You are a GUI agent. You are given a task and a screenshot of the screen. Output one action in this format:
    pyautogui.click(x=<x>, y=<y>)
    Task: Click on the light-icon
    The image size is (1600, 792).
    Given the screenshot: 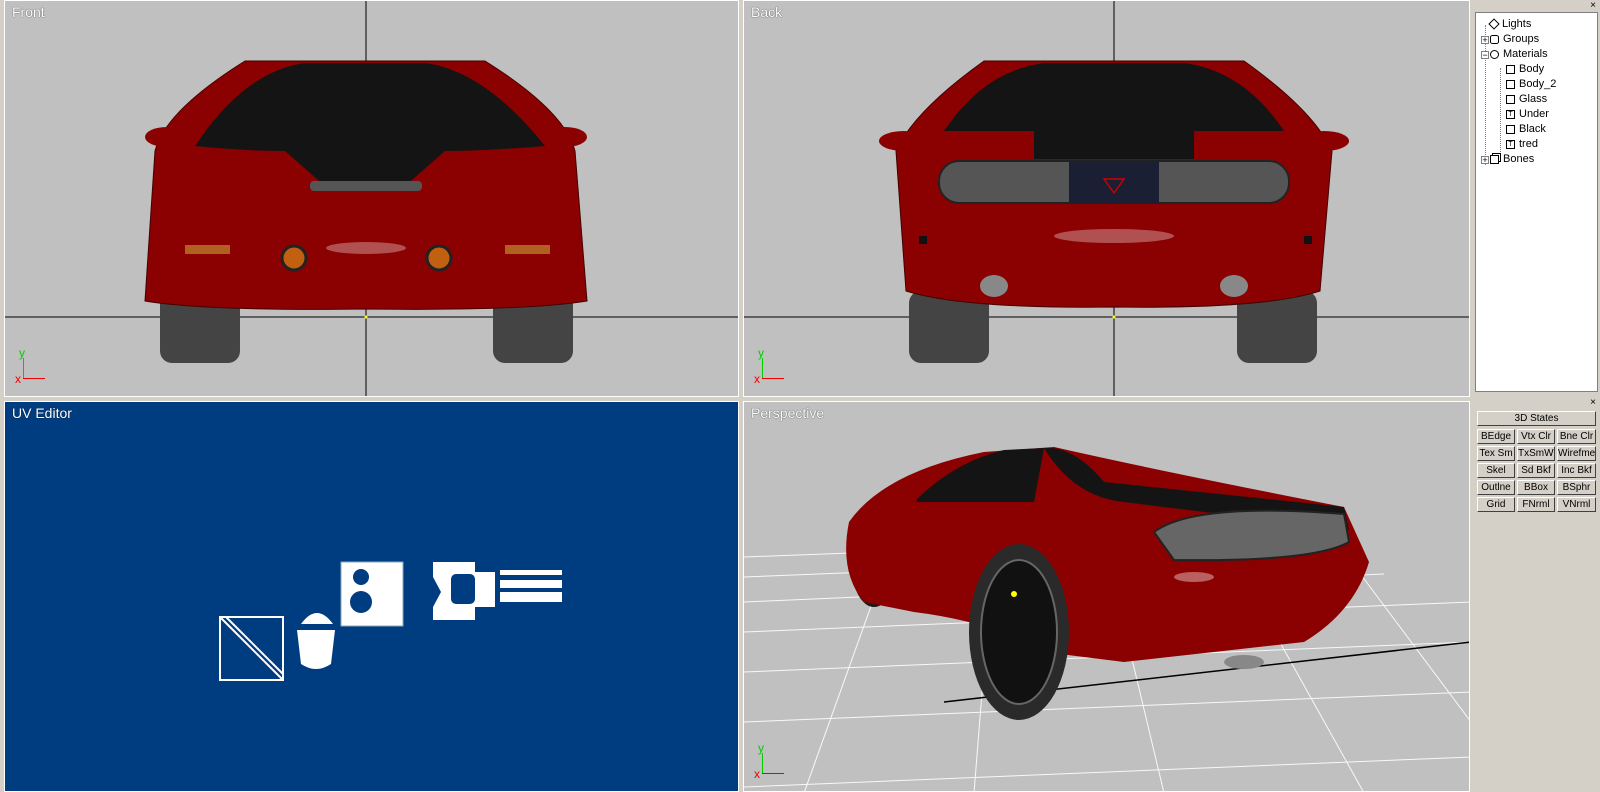 What is the action you would take?
    pyautogui.click(x=1494, y=24)
    